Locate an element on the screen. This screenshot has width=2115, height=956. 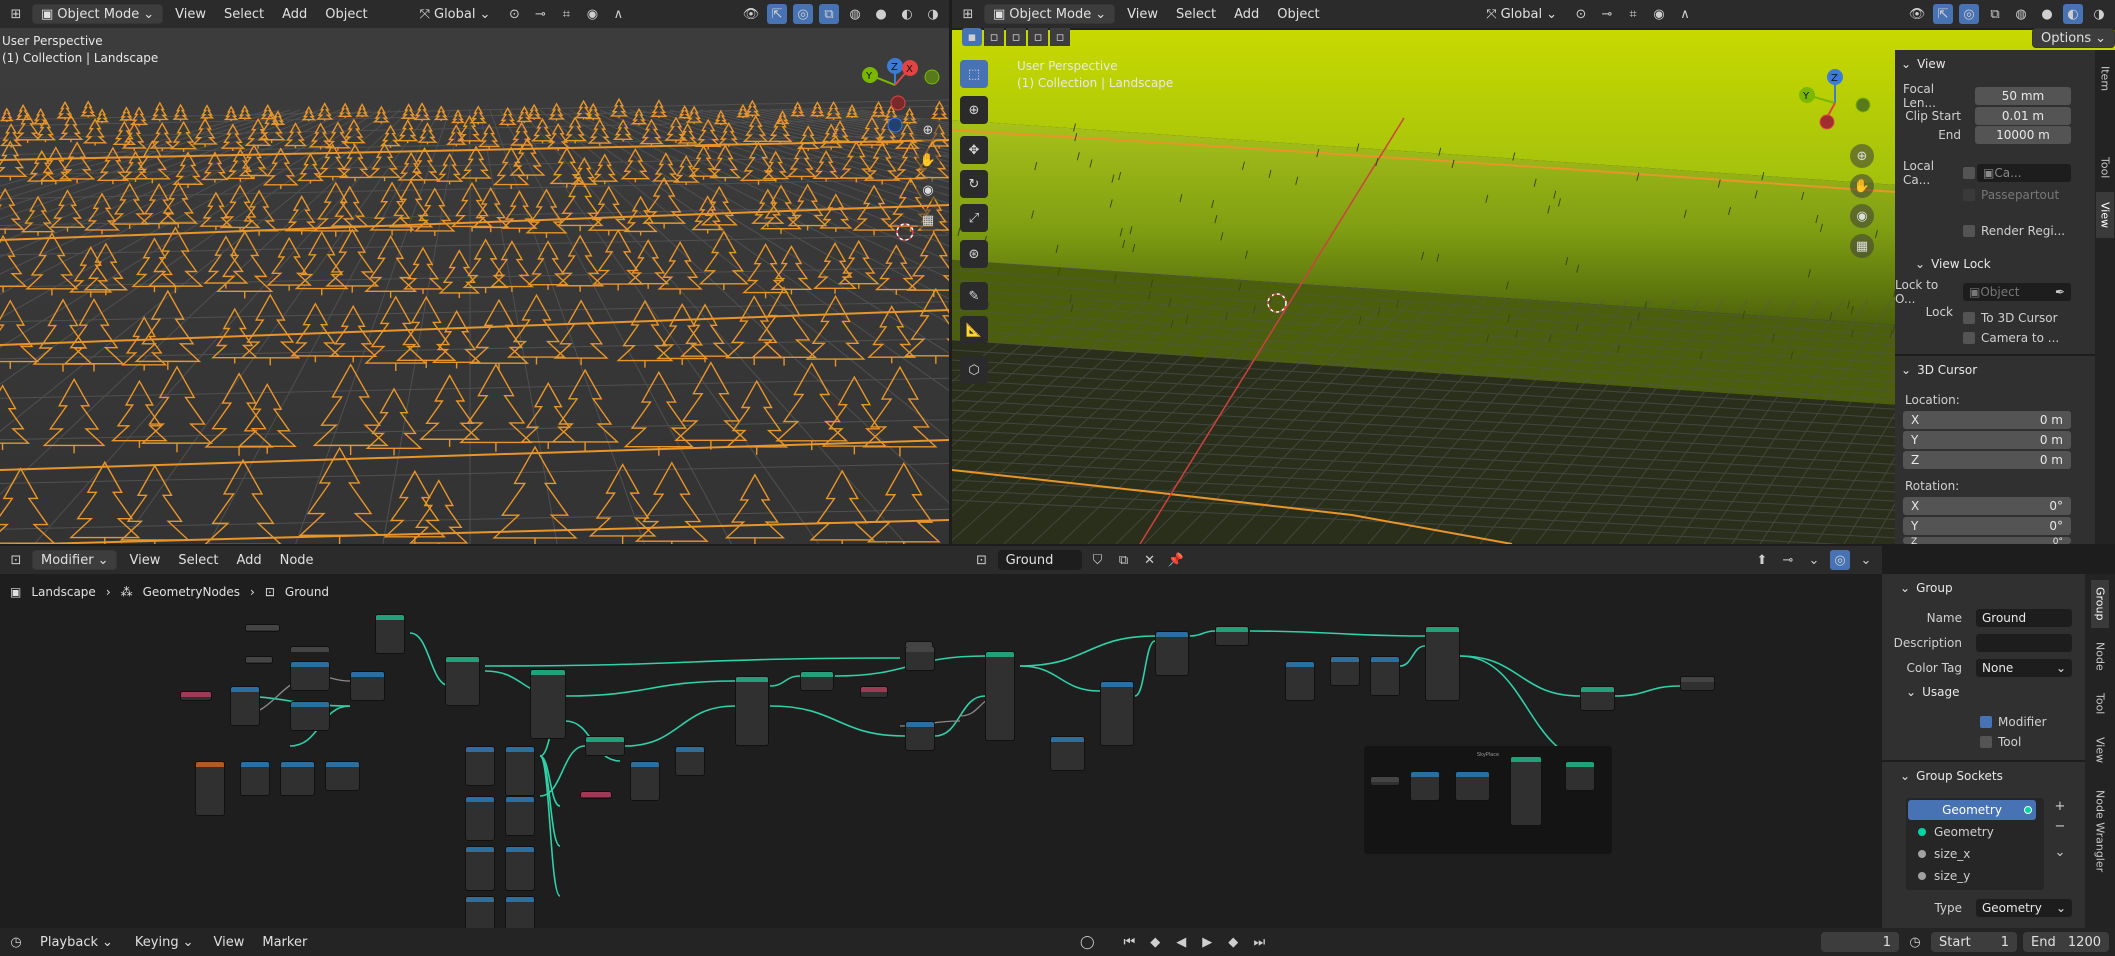
proportional-edit-icon: ◉ is located at coordinates (1659, 14).